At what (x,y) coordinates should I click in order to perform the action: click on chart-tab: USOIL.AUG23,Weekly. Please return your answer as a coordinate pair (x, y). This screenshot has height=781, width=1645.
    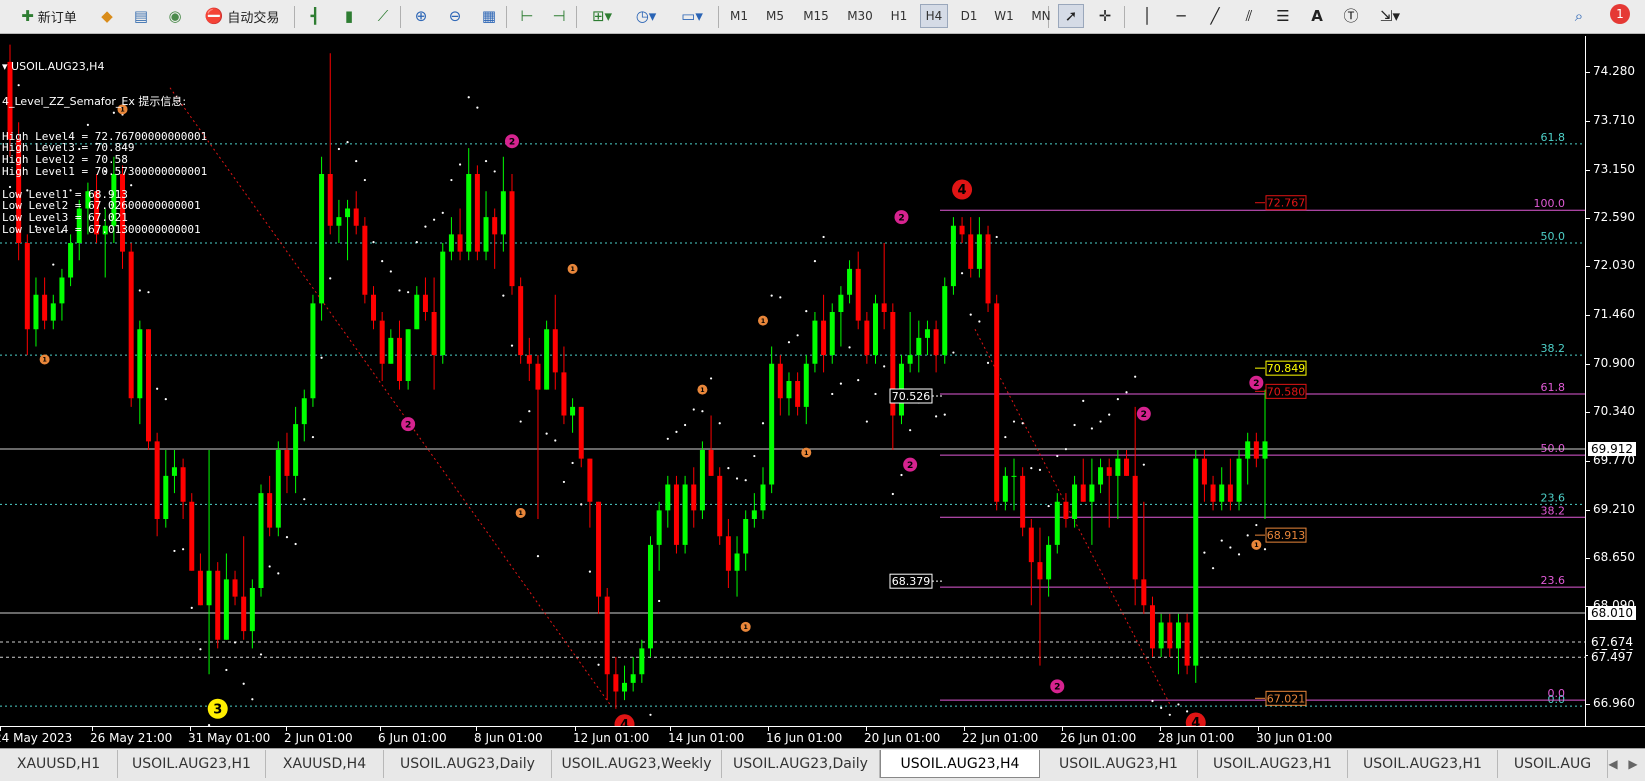
    Looking at the image, I should click on (637, 764).